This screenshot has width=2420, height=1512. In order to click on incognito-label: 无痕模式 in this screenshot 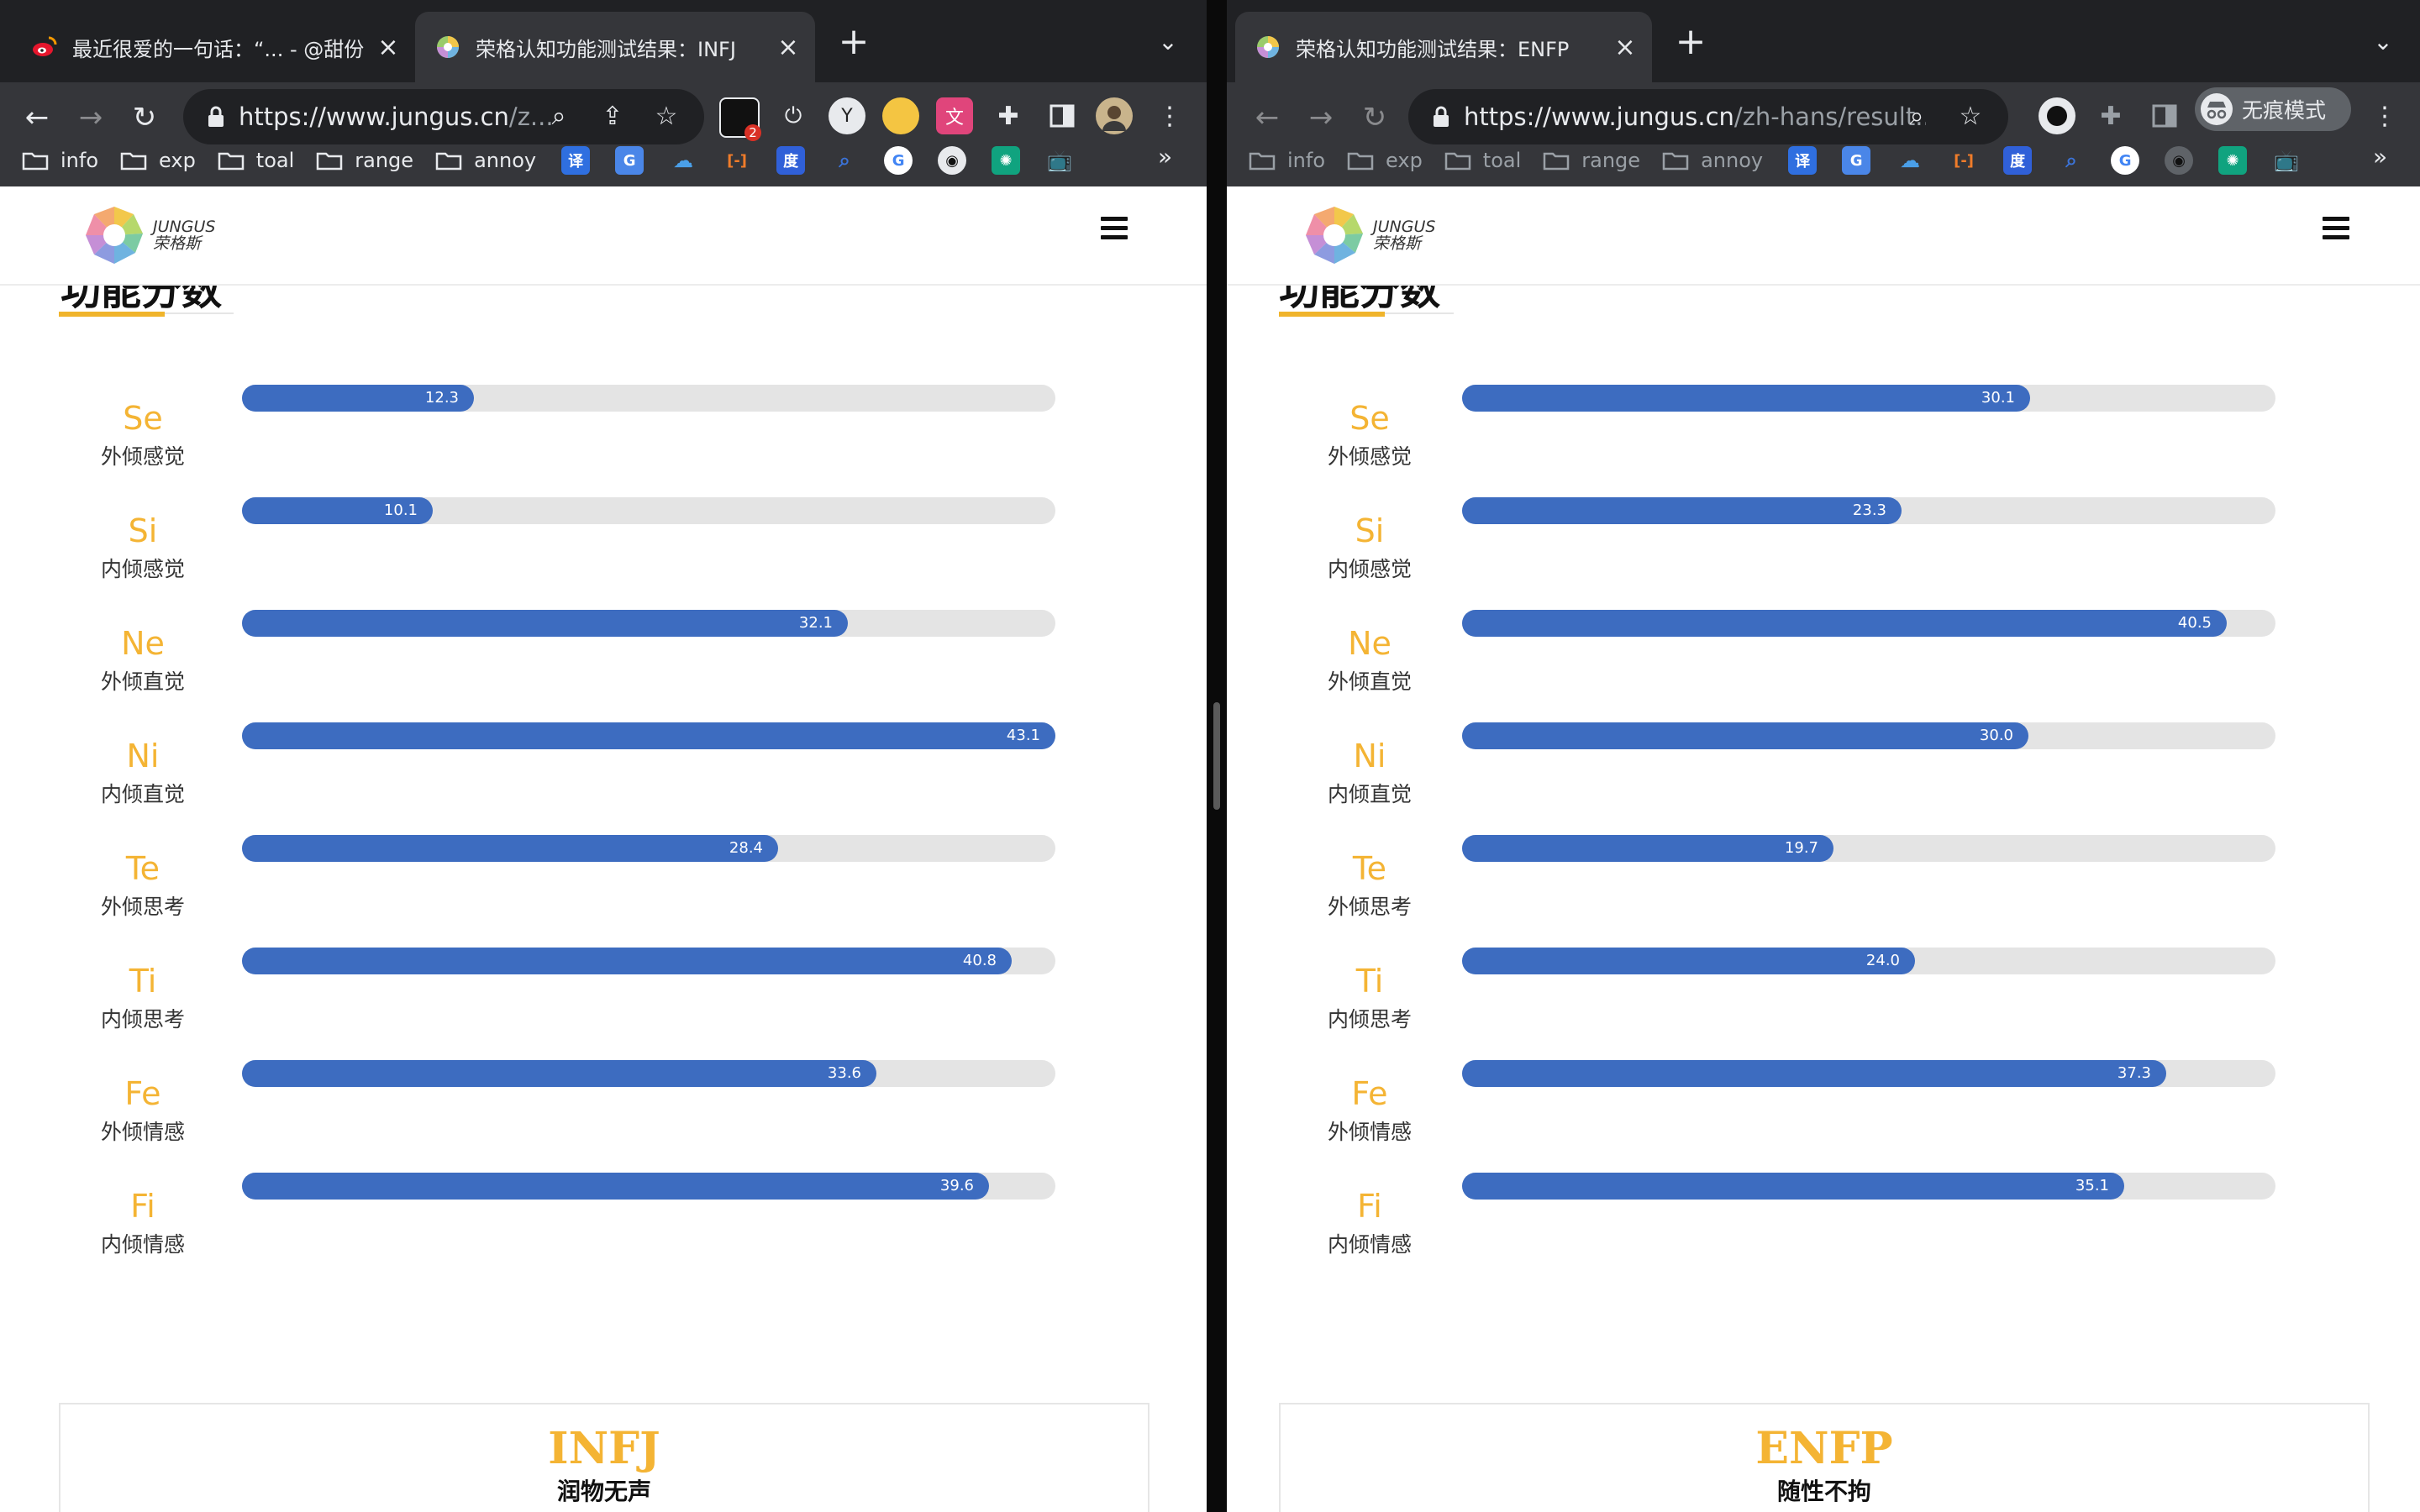, I will do `click(2284, 110)`.